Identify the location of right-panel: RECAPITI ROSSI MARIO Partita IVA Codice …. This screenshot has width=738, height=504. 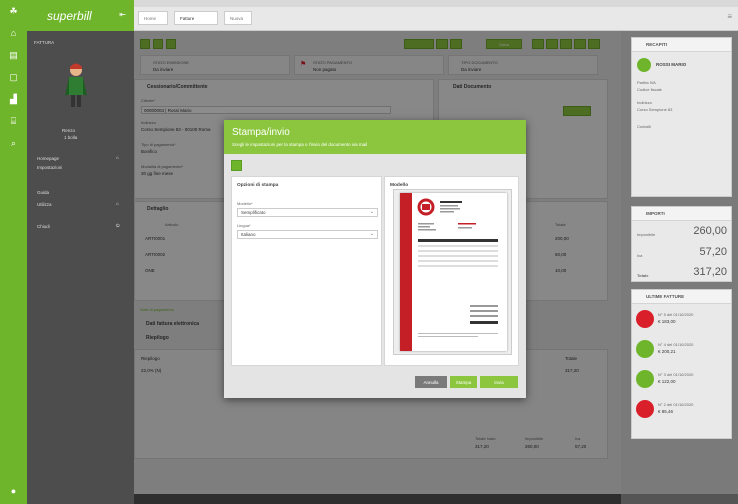
(679, 267).